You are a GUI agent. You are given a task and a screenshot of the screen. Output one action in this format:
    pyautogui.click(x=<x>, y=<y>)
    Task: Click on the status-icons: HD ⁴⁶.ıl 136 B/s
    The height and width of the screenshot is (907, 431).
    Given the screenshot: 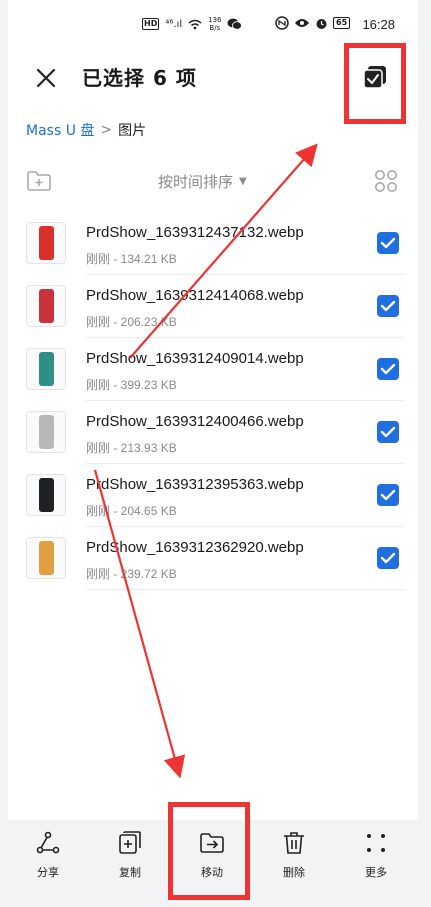 What is the action you would take?
    pyautogui.click(x=192, y=24)
    